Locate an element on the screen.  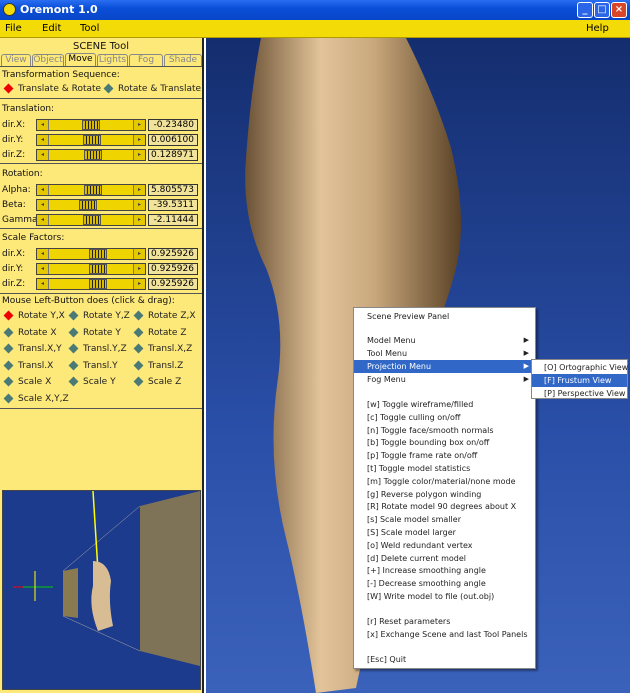
mouse-mode-option: Rotate Z is located at coordinates (160, 332).